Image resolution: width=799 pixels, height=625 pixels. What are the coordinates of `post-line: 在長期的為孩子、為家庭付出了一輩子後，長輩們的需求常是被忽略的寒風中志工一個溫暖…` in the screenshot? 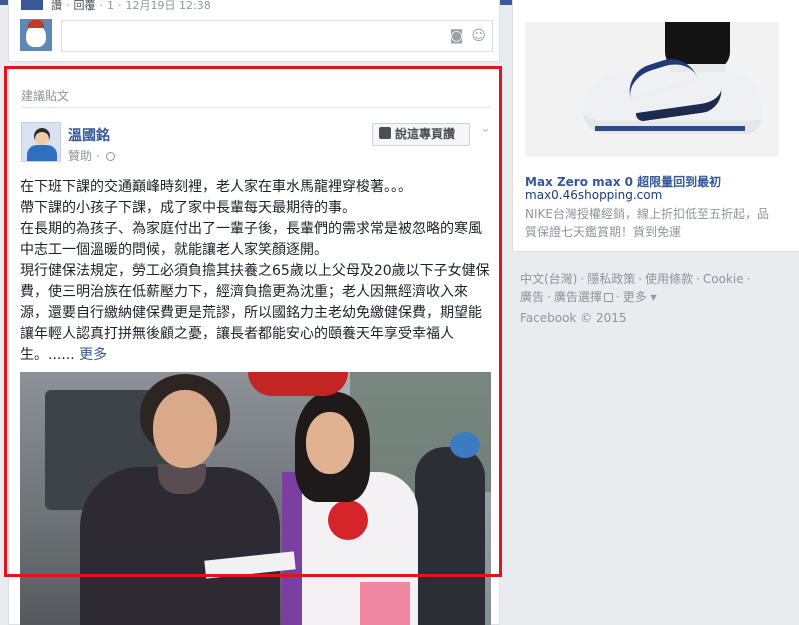 It's located at (251, 239).